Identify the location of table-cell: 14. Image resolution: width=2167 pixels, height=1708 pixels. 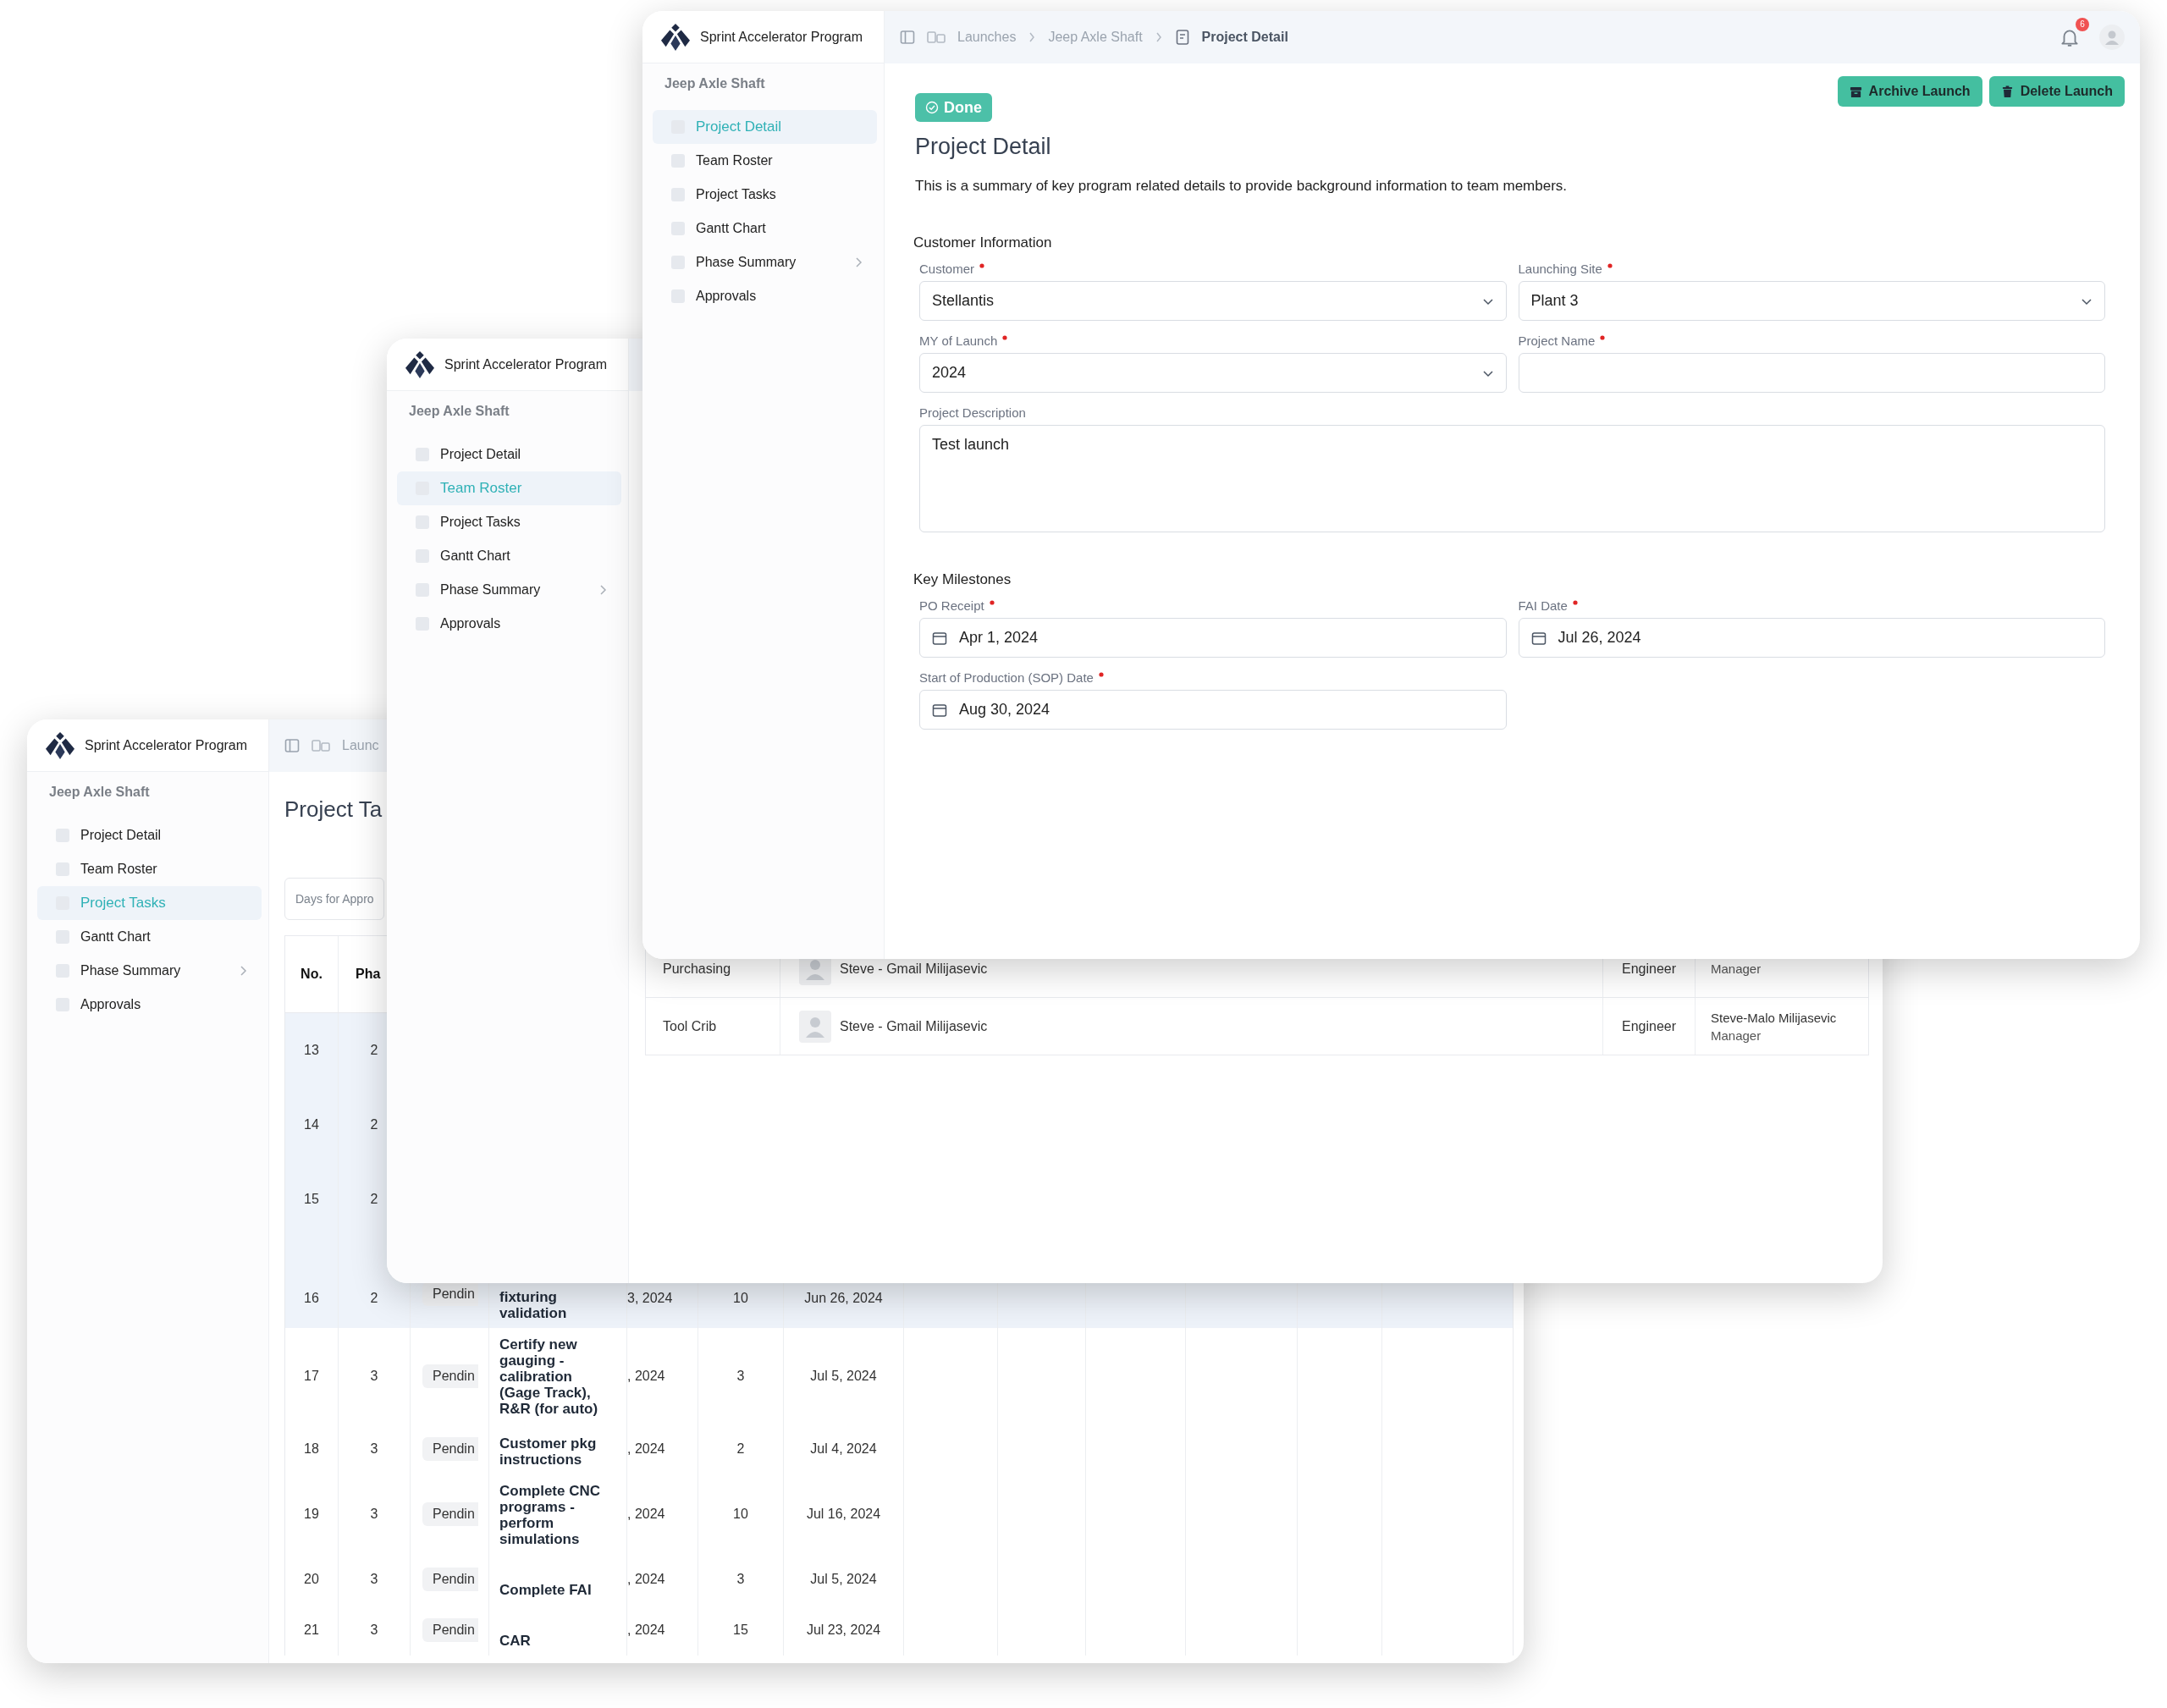
(311, 1124).